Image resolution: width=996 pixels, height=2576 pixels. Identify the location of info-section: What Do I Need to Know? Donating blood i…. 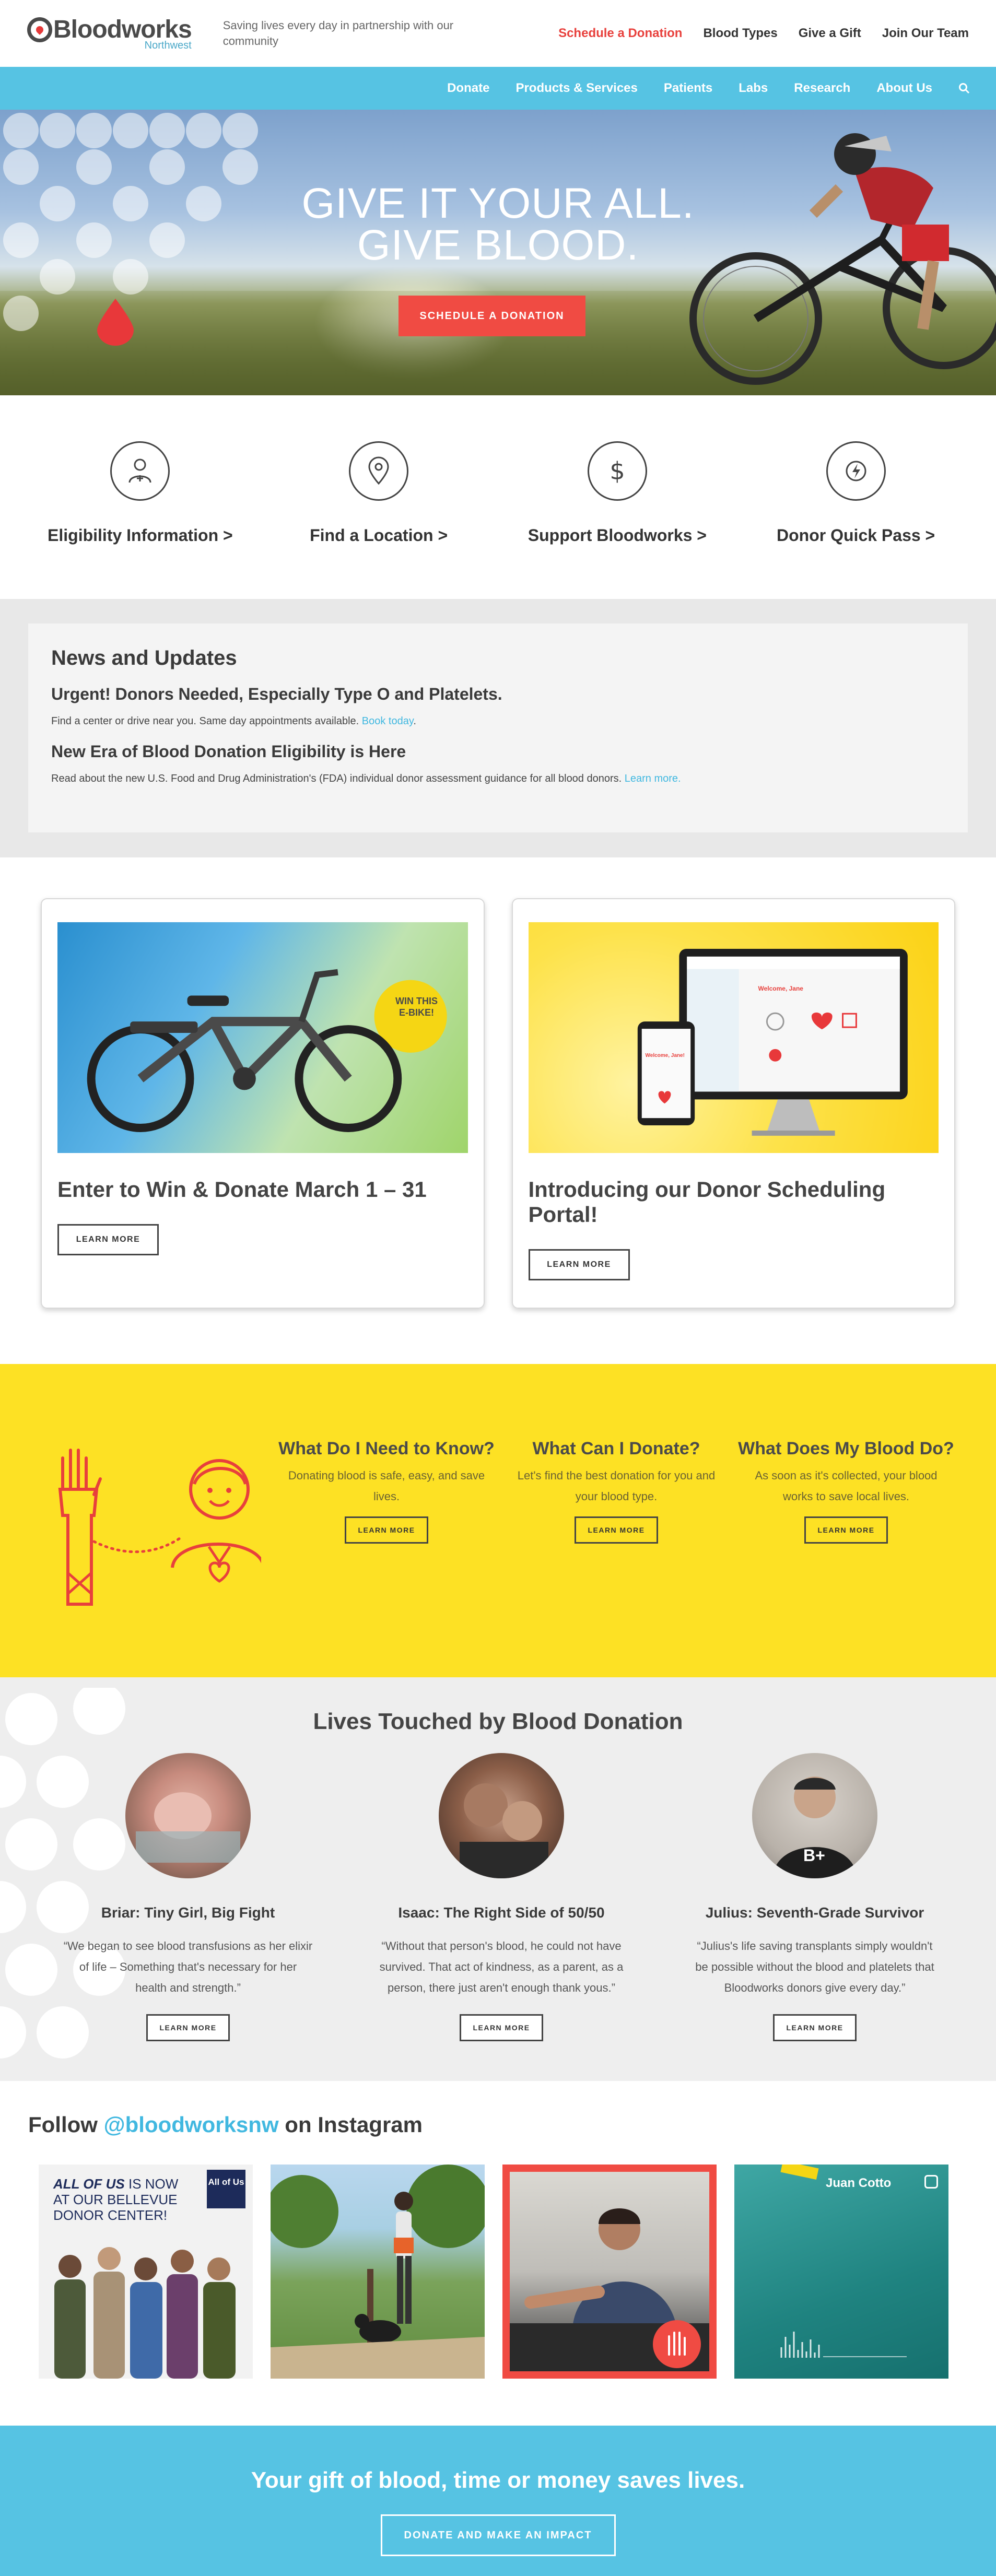
(498, 1520).